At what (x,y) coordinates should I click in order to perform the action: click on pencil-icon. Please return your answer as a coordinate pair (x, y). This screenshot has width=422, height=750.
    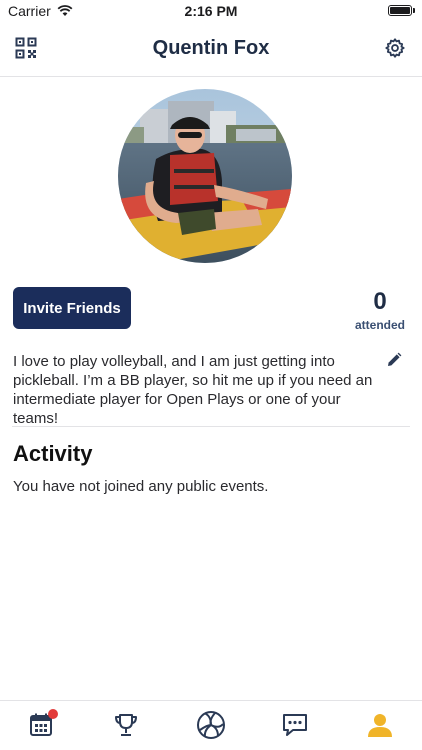
    Looking at the image, I should click on (395, 359).